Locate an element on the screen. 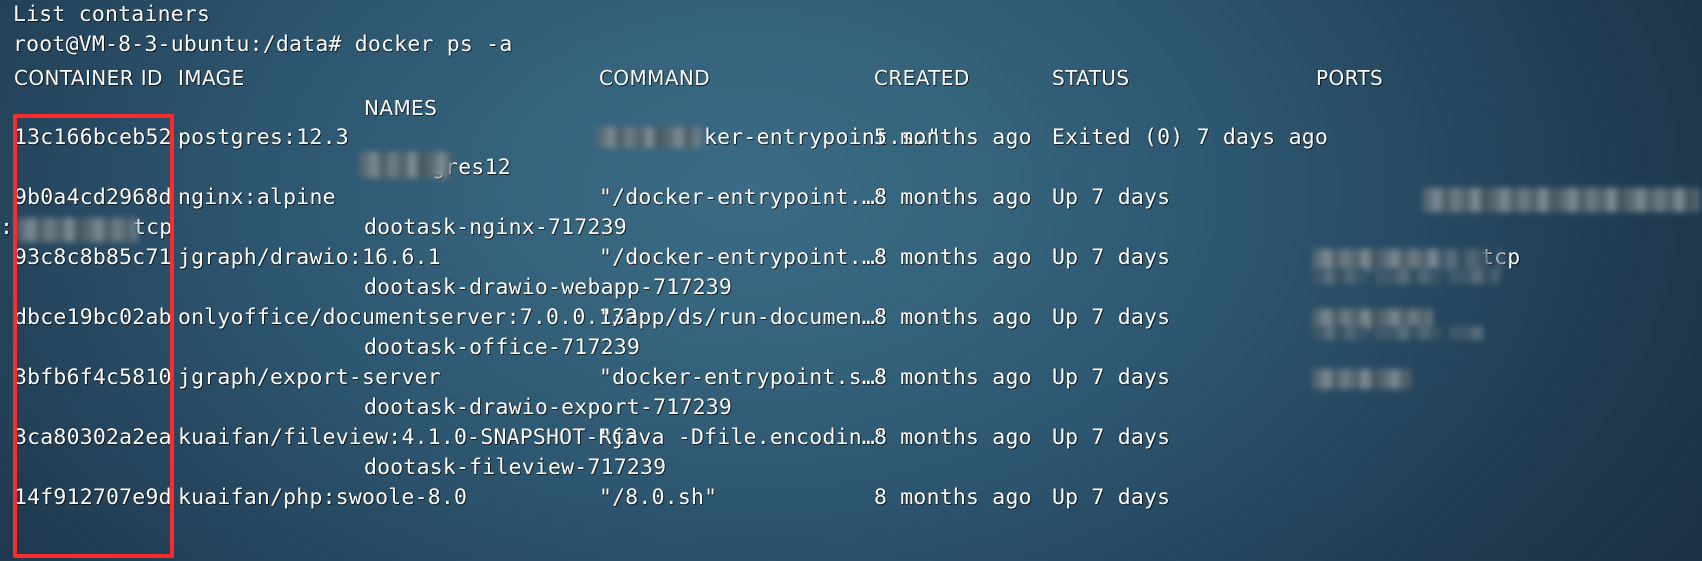  table-row: 3ca80302a2ea is located at coordinates (93, 437).